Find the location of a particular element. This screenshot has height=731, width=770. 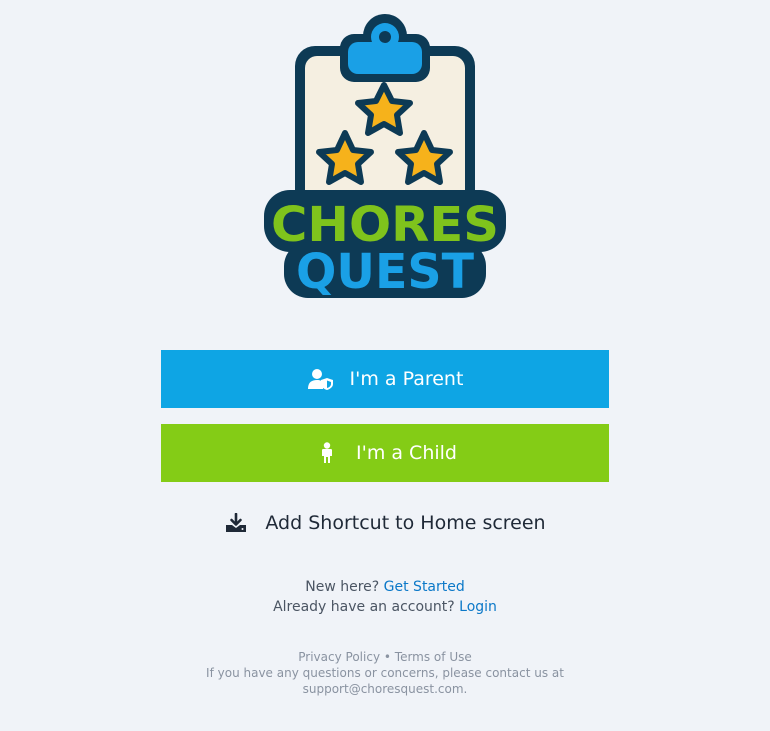

chores-quest-logo: CHORES QUEST is located at coordinates (385, 158).